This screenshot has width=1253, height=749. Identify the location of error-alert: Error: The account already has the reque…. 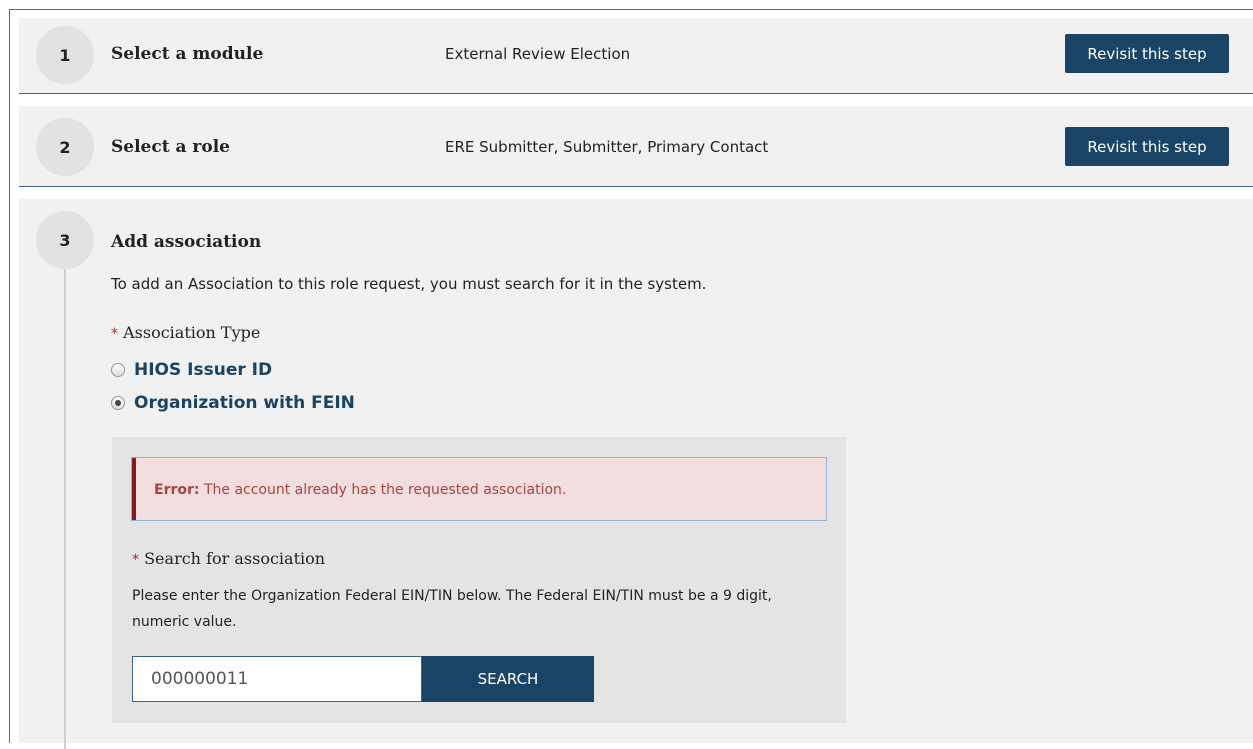
(479, 489).